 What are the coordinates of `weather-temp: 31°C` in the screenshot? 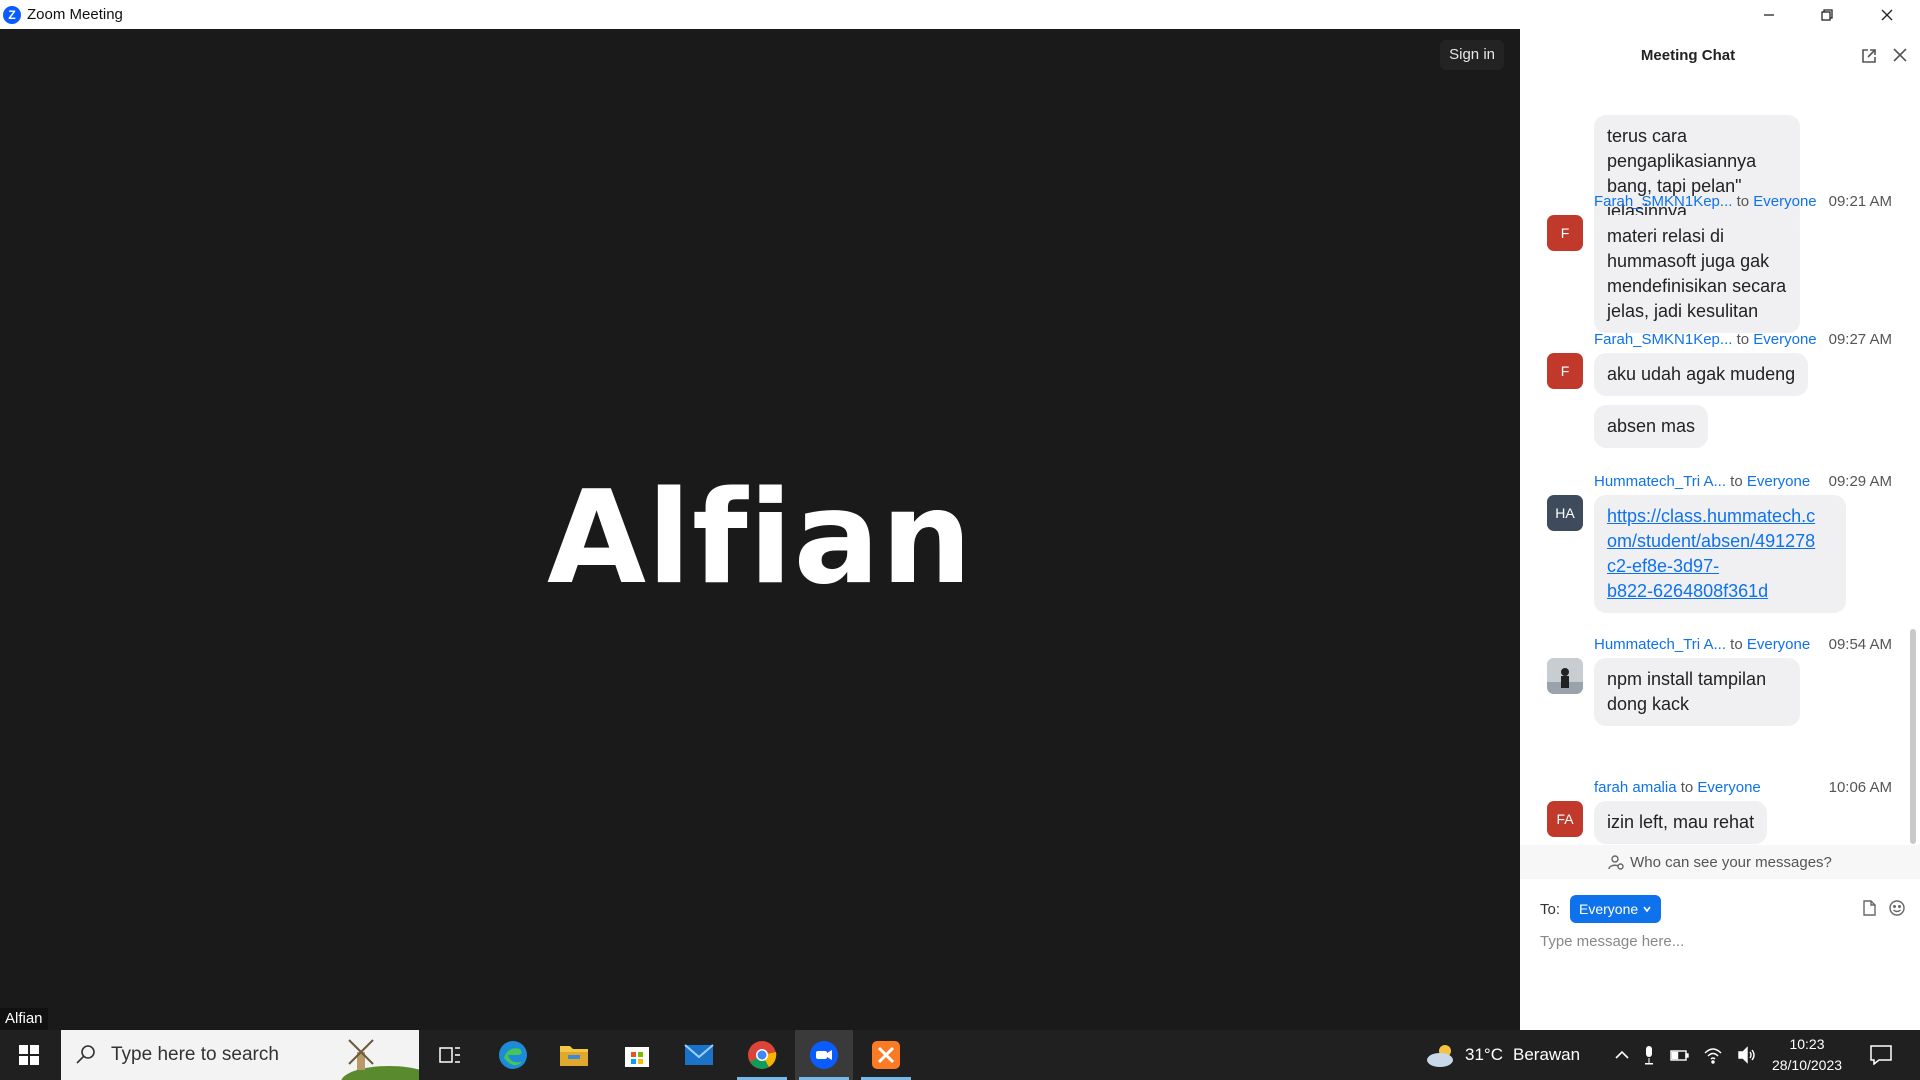 It's located at (1484, 1054).